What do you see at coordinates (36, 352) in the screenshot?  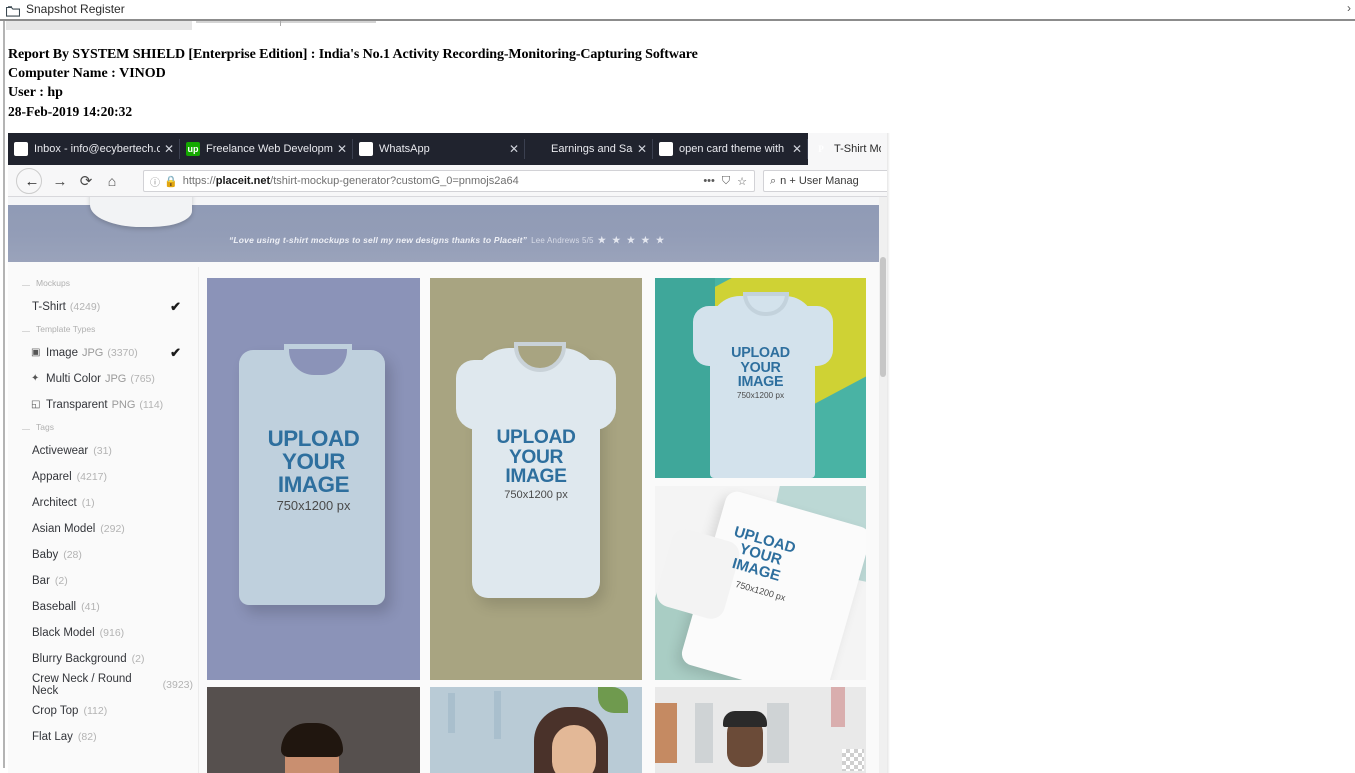 I see `camera-icon: ▣` at bounding box center [36, 352].